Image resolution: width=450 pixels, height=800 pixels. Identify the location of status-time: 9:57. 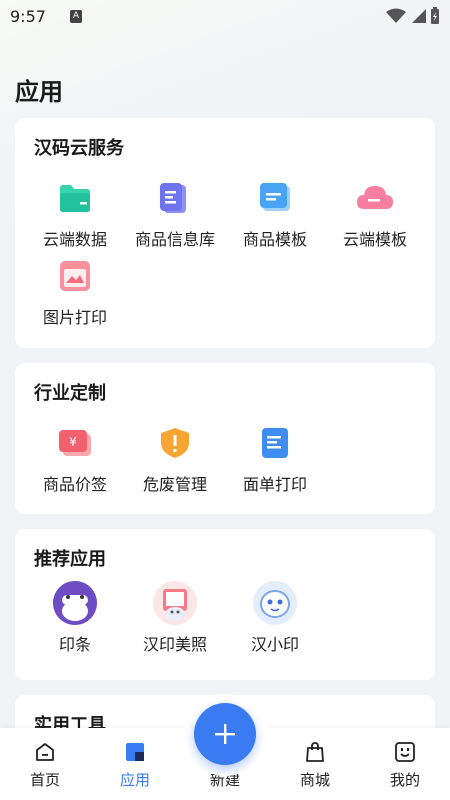
(28, 16).